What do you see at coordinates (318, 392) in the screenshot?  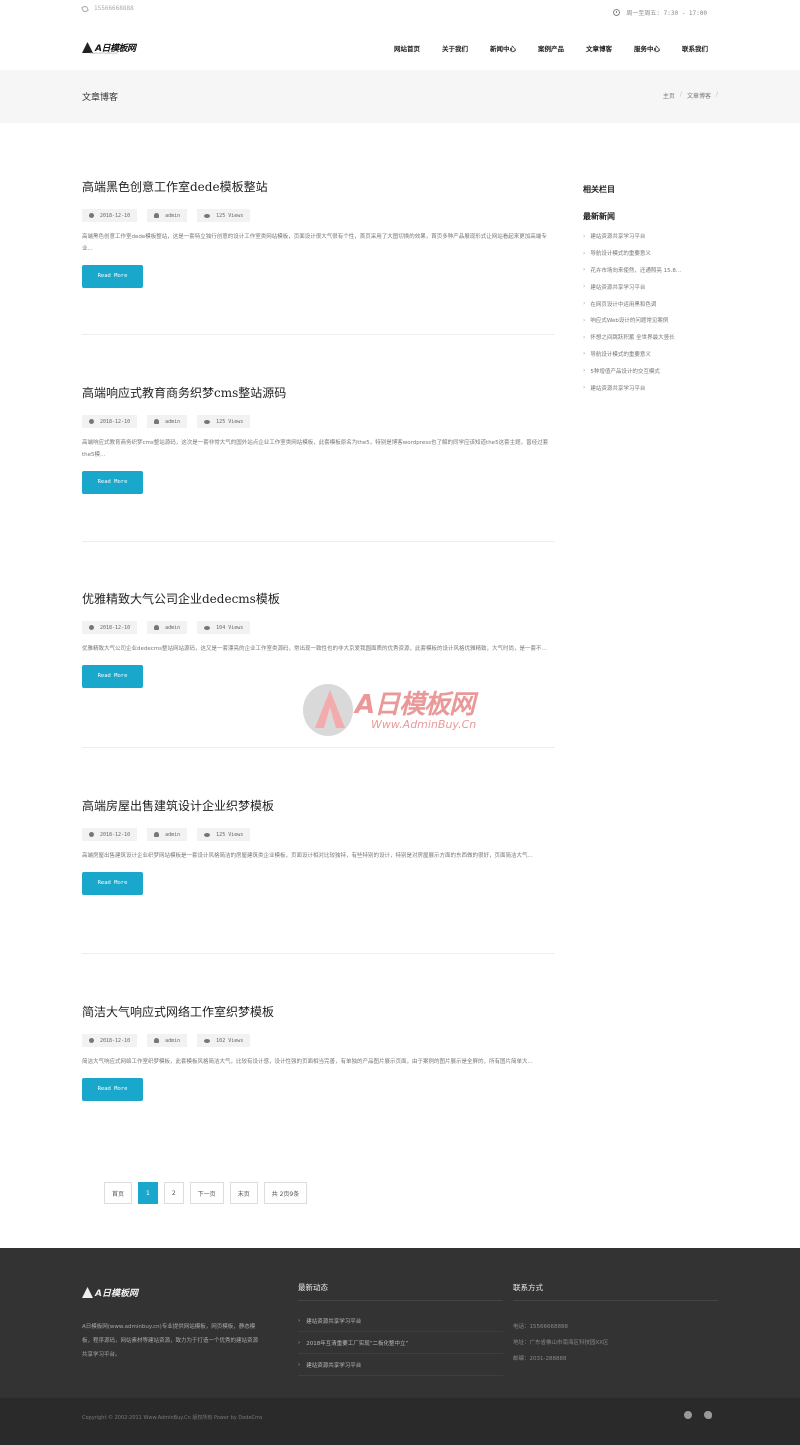 I see `post-title: 高端响应式教育商务织梦cms整站源码` at bounding box center [318, 392].